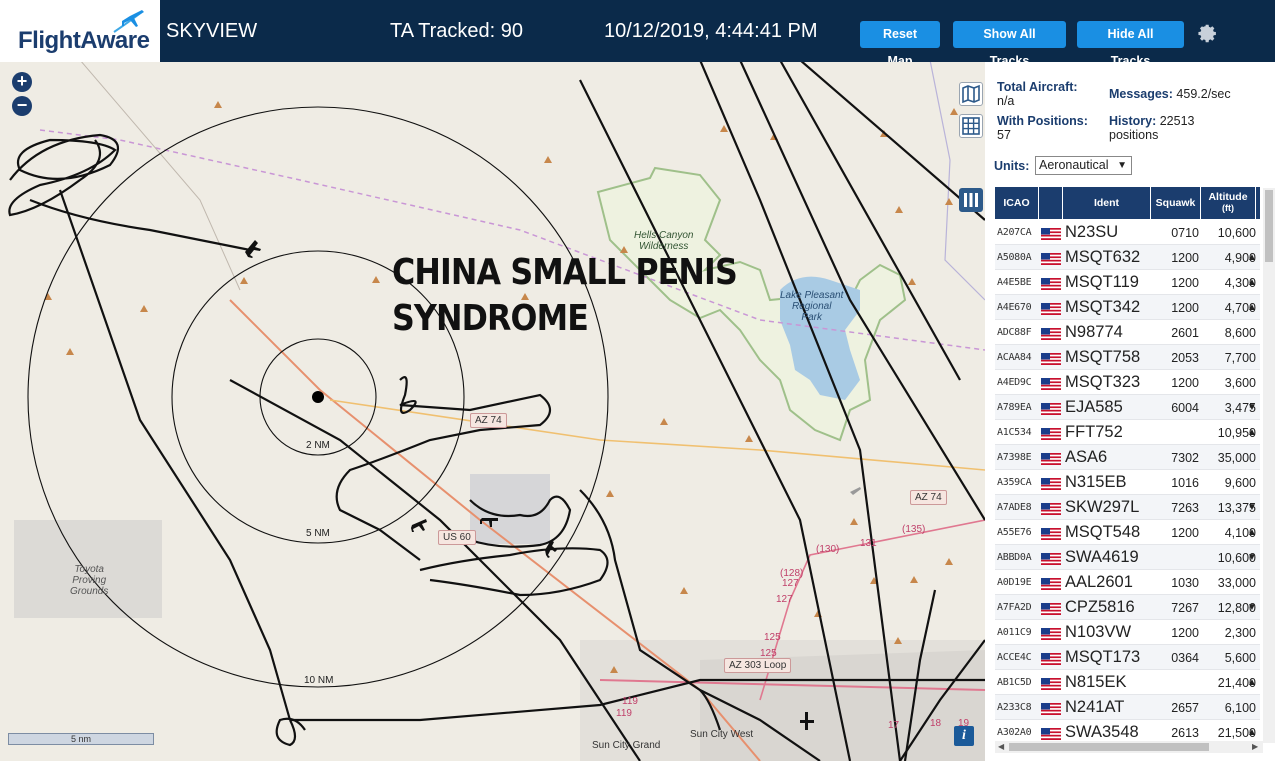  What do you see at coordinates (1127, 582) in the screenshot?
I see `table-row: A0D19E AAL2601 1030 33,000` at bounding box center [1127, 582].